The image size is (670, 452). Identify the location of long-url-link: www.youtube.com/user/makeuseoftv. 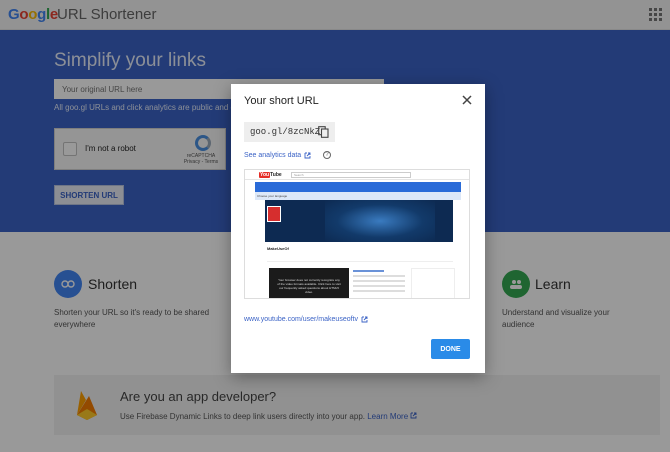
(306, 319).